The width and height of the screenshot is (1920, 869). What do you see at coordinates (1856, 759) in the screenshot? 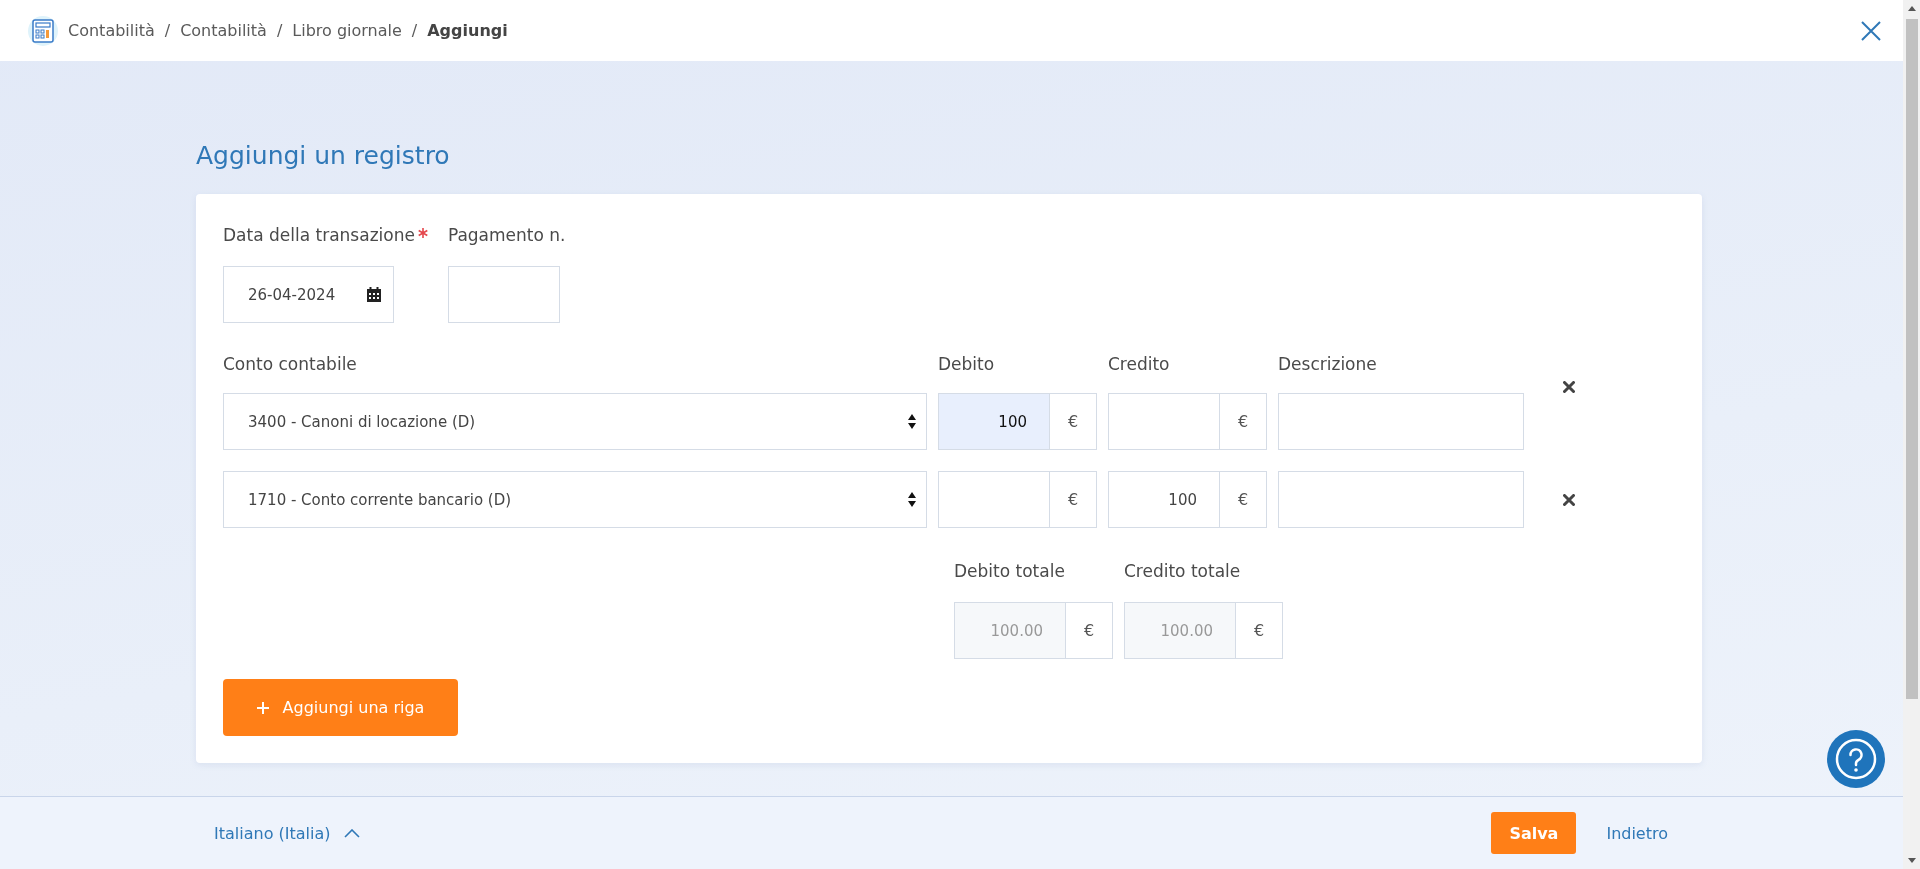
I see `help-icon` at bounding box center [1856, 759].